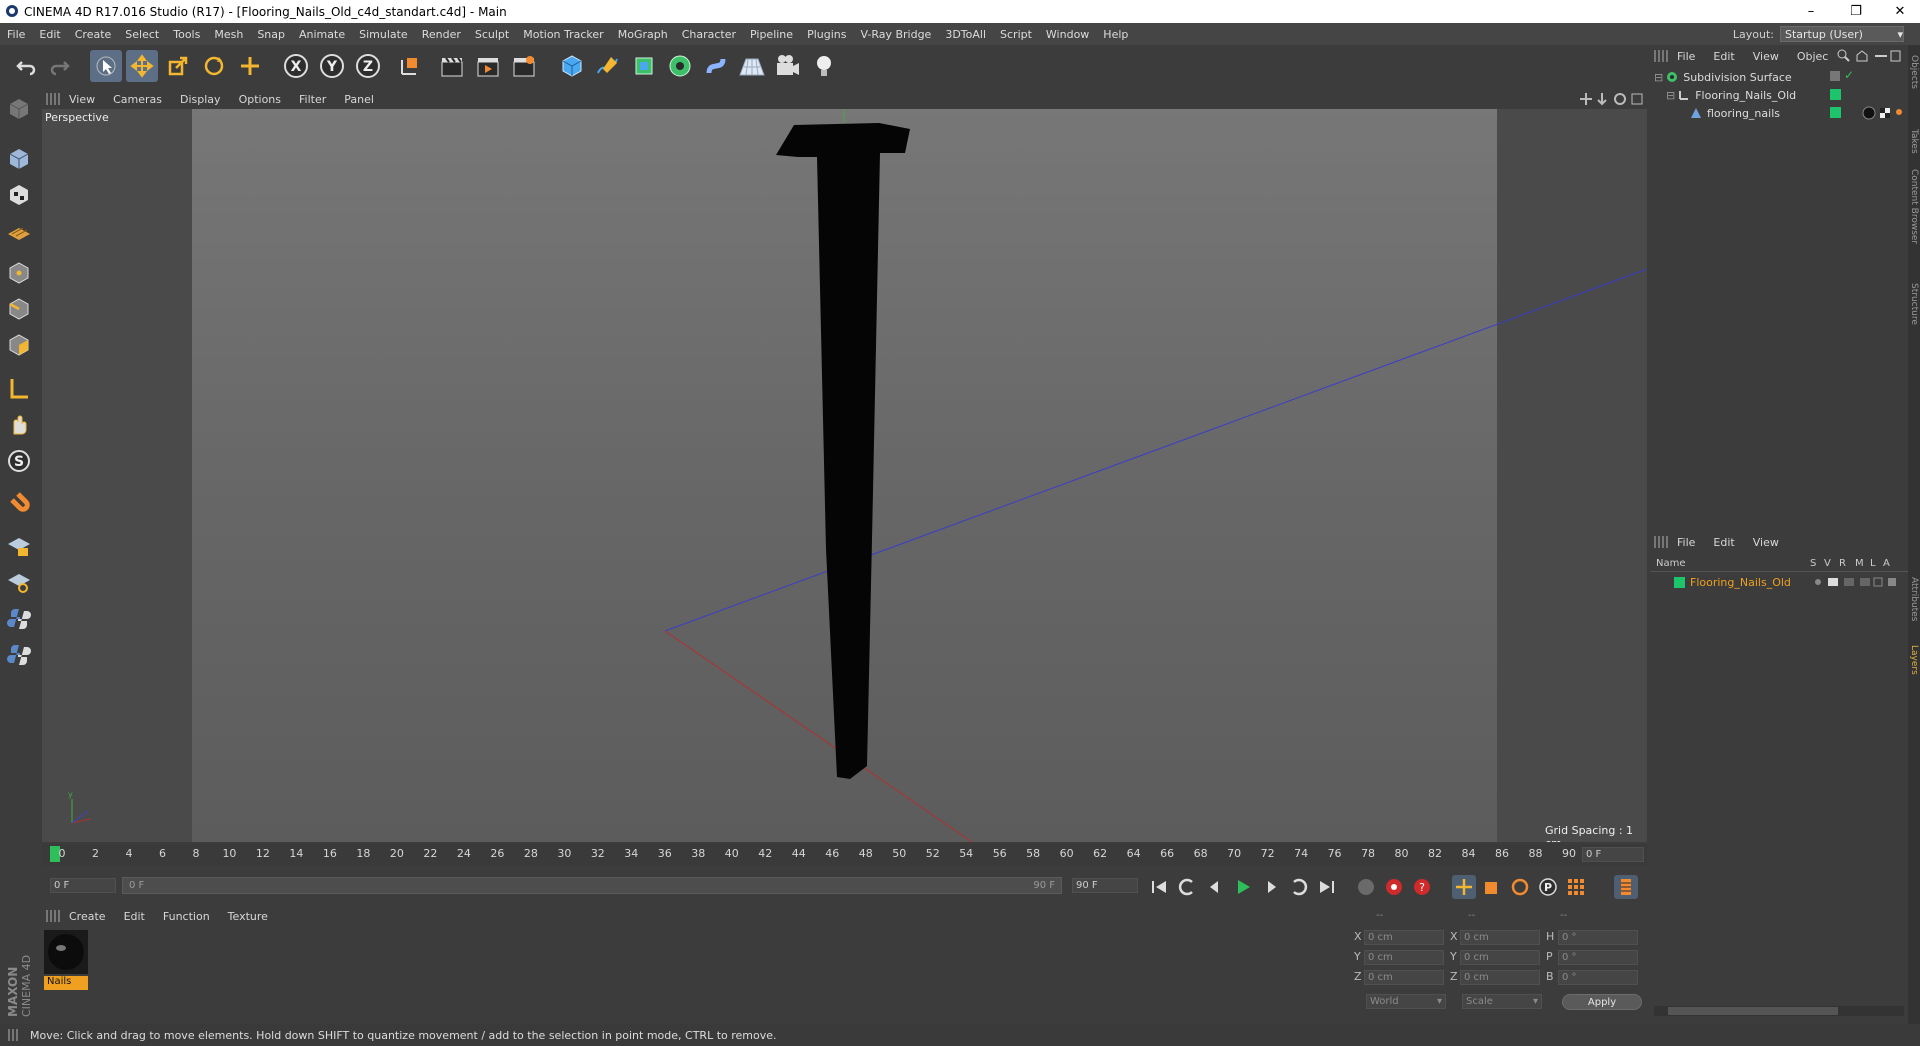  Describe the element at coordinates (680, 66) in the screenshot. I see `add-array-button` at that location.